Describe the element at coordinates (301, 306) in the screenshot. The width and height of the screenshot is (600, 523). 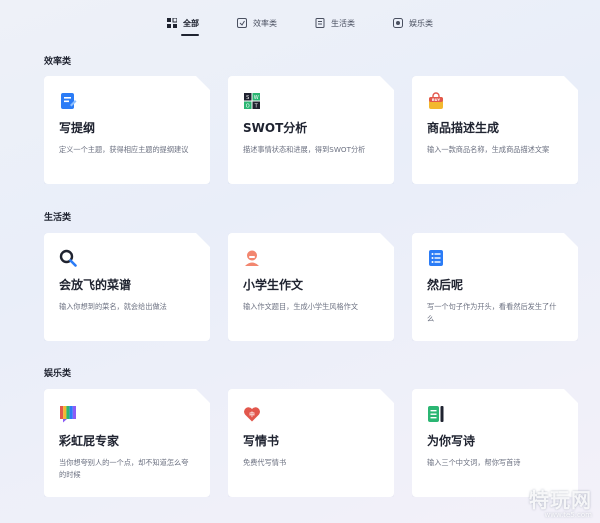
I see `card-desc: 输入作文题目，生成小学生风格作文` at that location.